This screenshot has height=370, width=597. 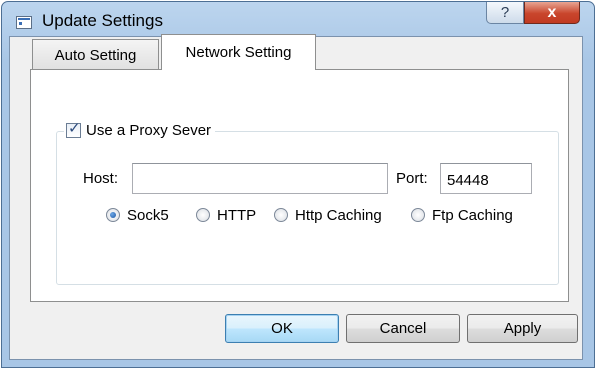 I want to click on proxy-checkbox-row: ✓ Use a Proxy Sever, so click(x=140, y=130).